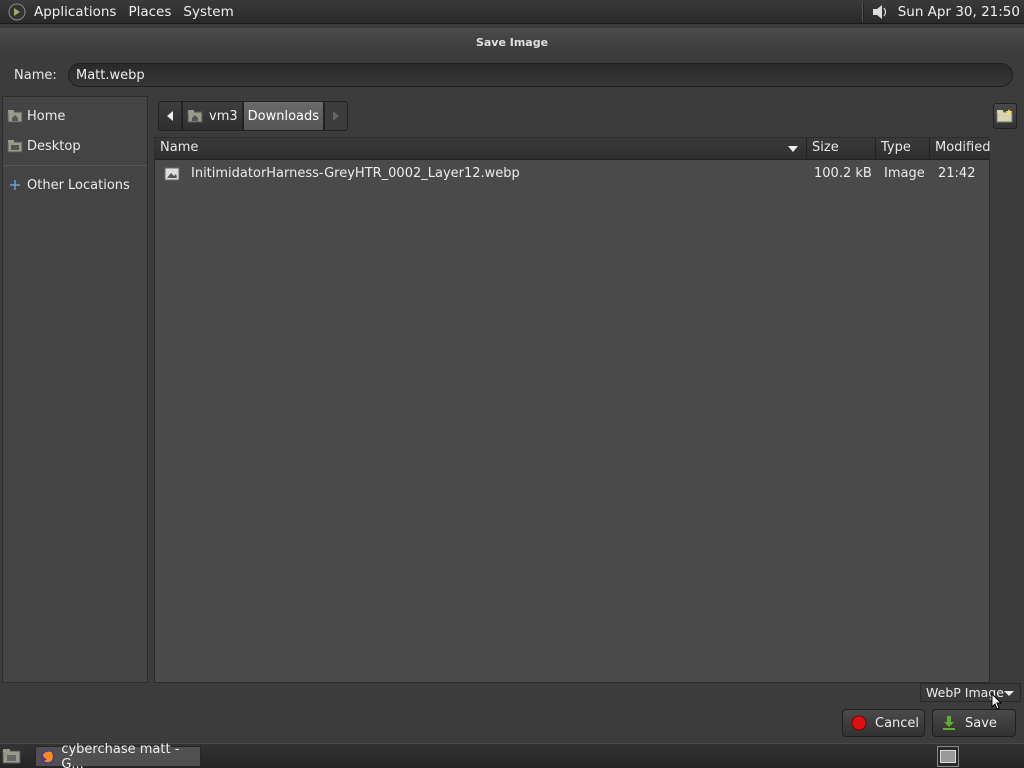 The image size is (1024, 768). I want to click on path-bar: vm3 Downloads, so click(253, 116).